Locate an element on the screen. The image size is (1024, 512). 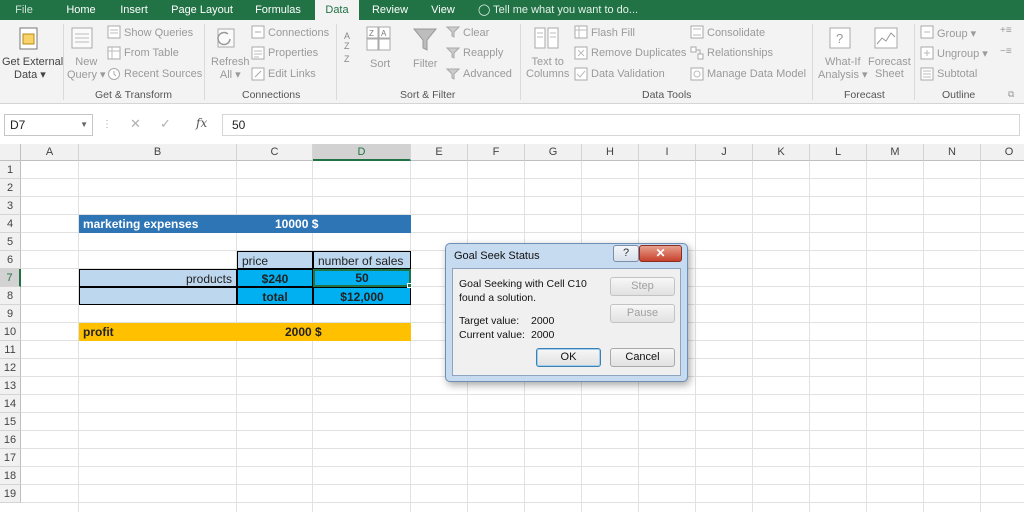
relationships-button: Relationships is located at coordinates (740, 53).